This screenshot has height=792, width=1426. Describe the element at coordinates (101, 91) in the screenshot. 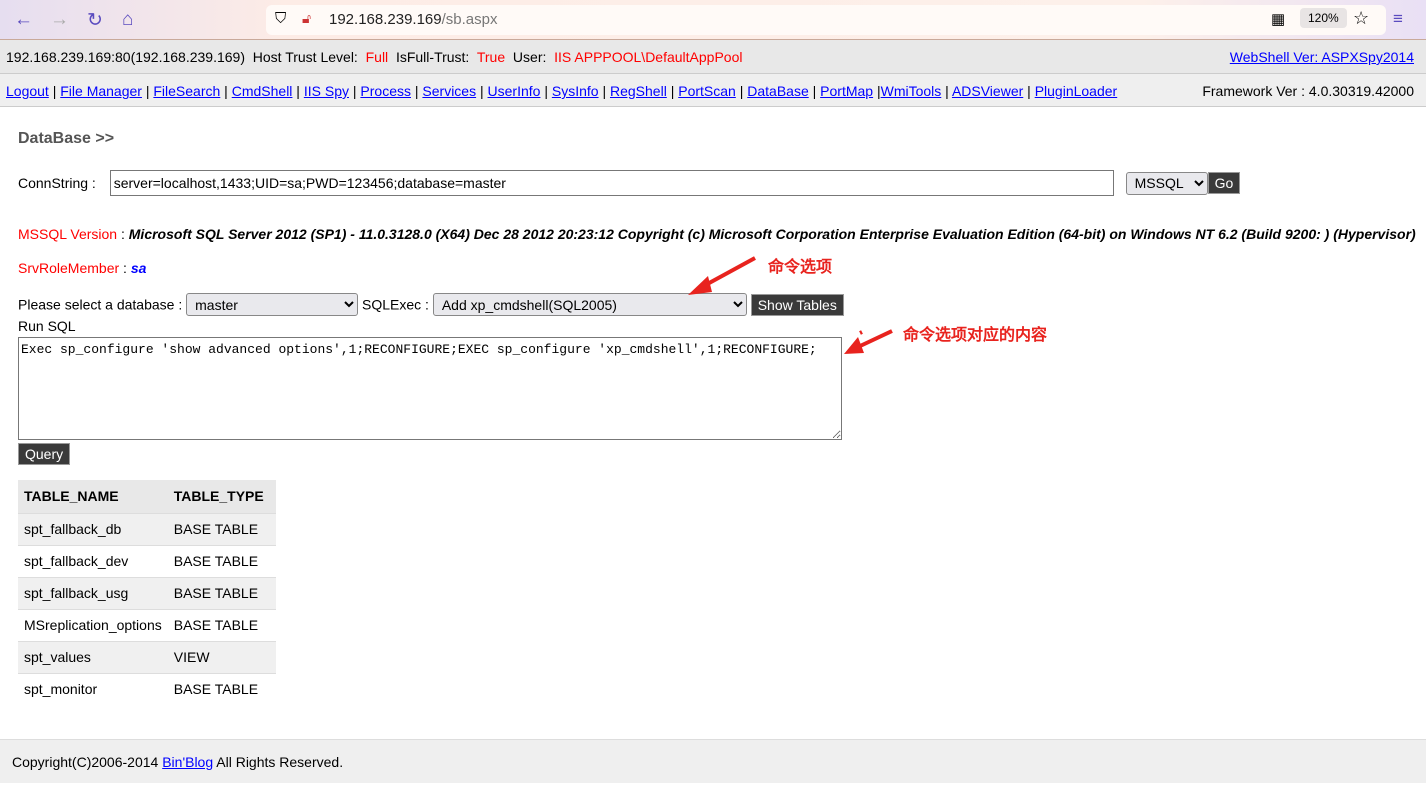

I see `menu-link-file-manager: File Manager` at that location.